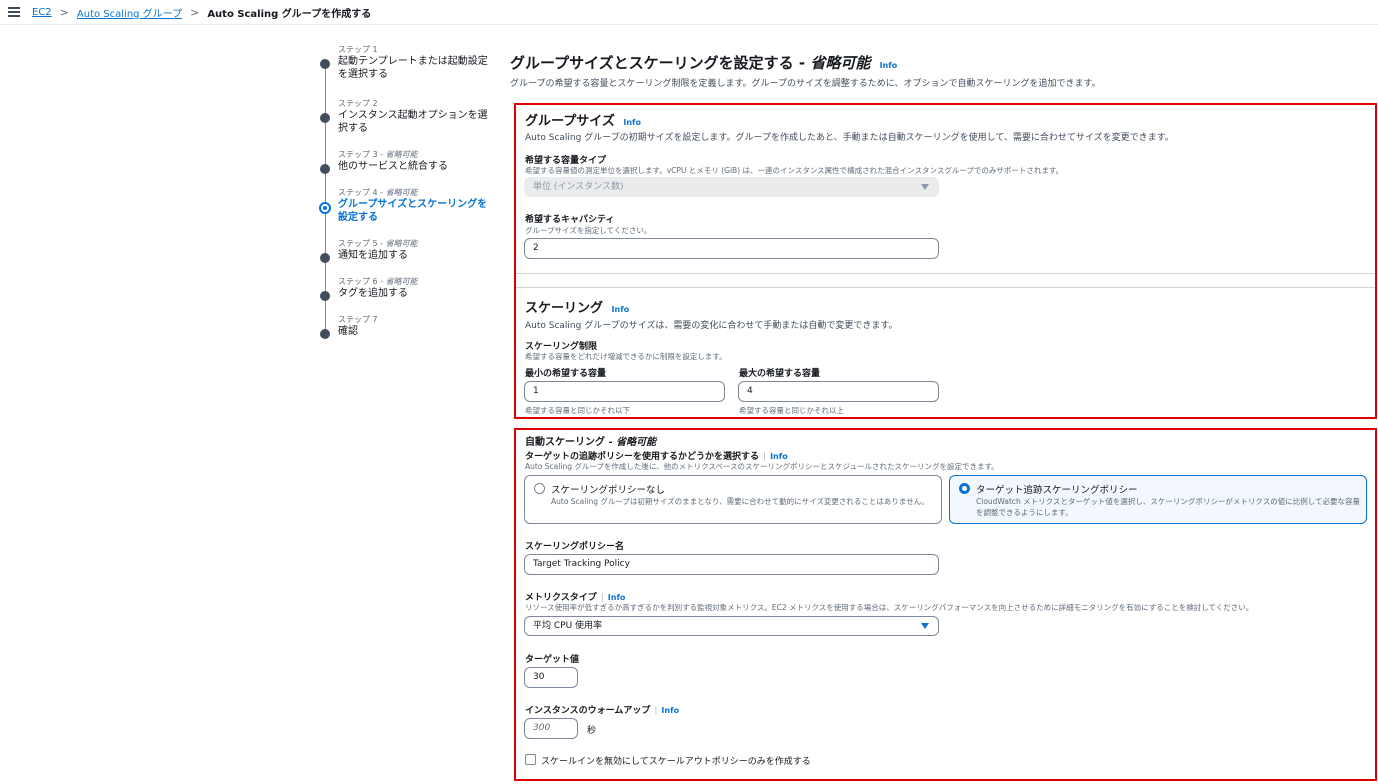  I want to click on step-title-active: グループサイズとスケーリングを設定する, so click(413, 211).